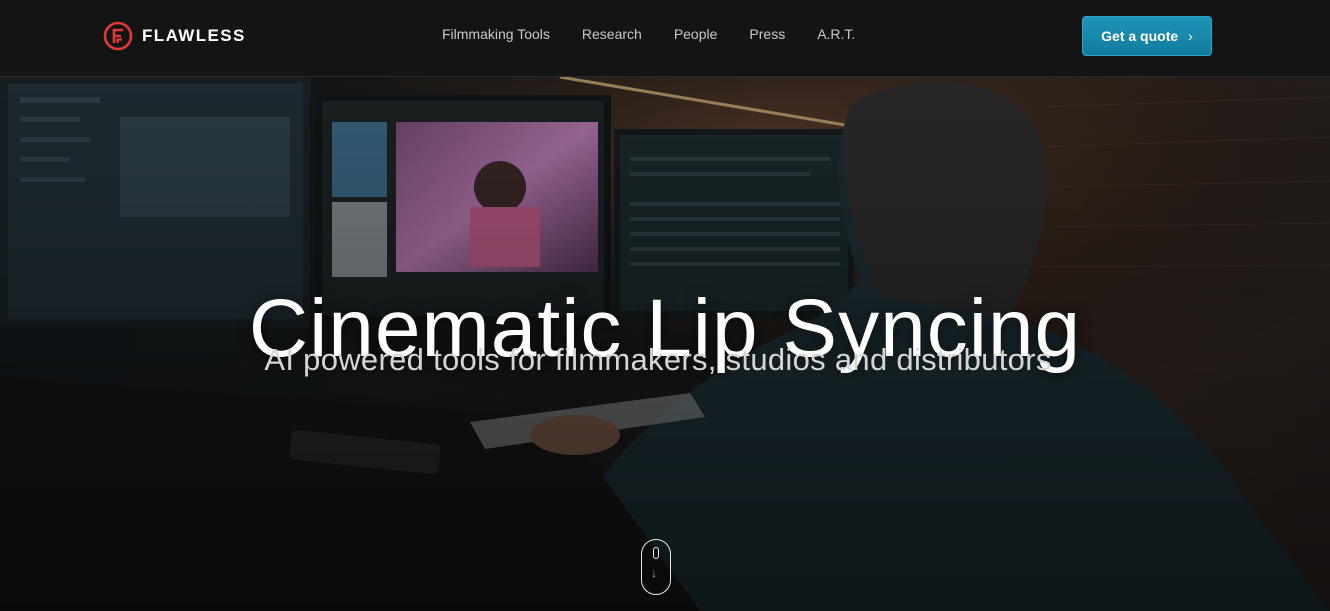 The image size is (1330, 611). Describe the element at coordinates (612, 34) in the screenshot. I see `nav-link-research: Research` at that location.